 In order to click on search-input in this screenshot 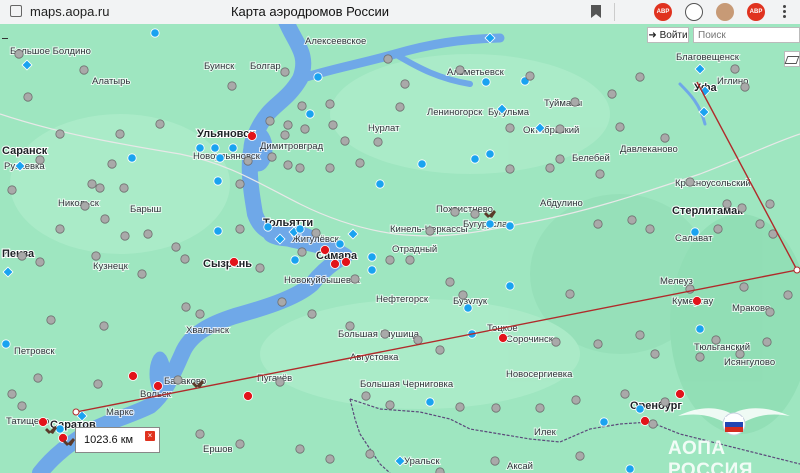, I will do `click(746, 35)`.